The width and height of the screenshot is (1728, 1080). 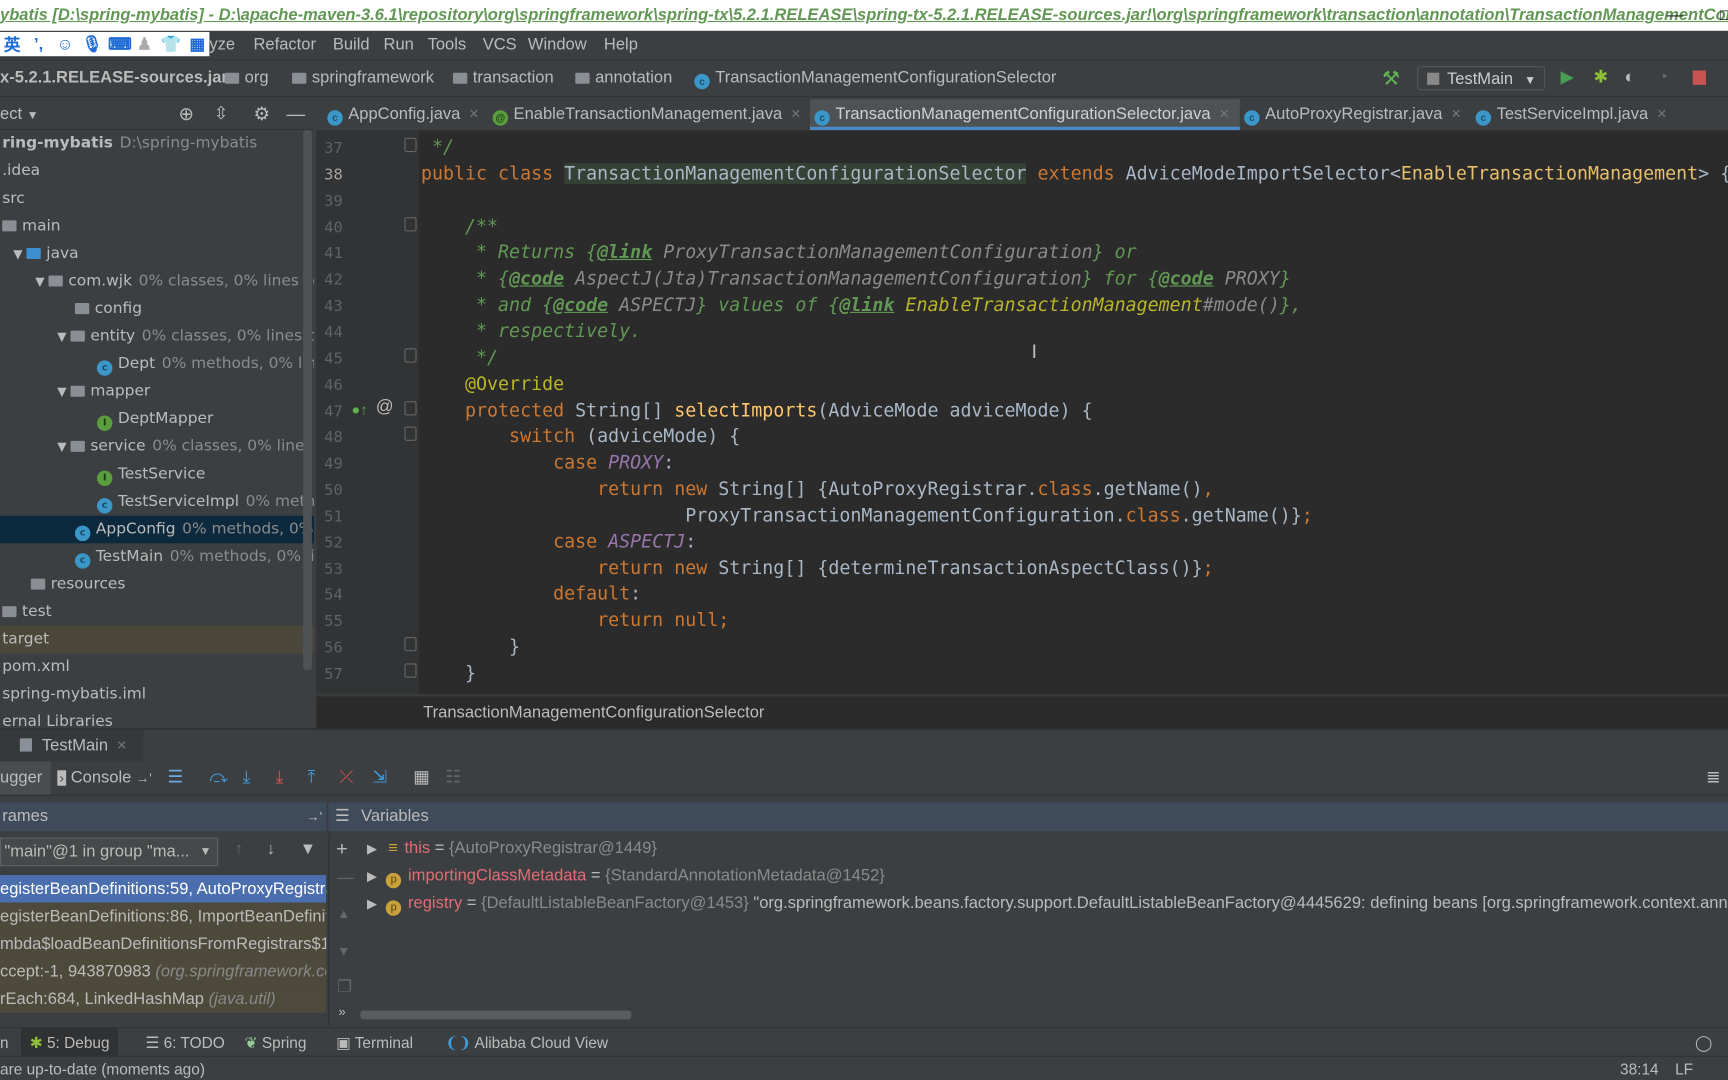 I want to click on tree-item: ring-mybatis D:\spring-mybatis, so click(x=157, y=144).